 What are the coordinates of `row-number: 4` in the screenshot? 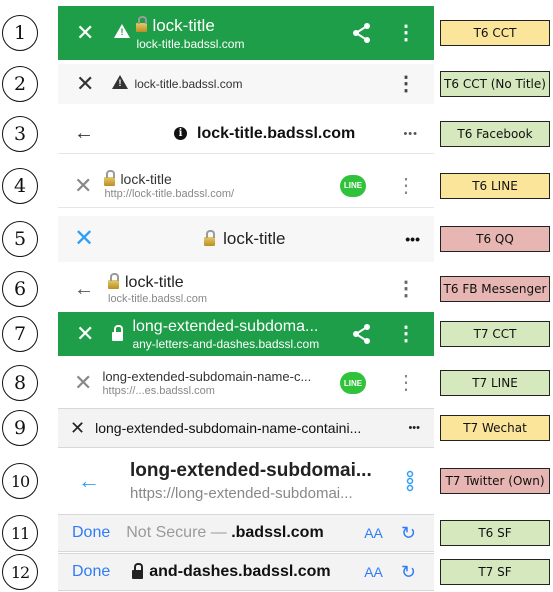 It's located at (20, 186).